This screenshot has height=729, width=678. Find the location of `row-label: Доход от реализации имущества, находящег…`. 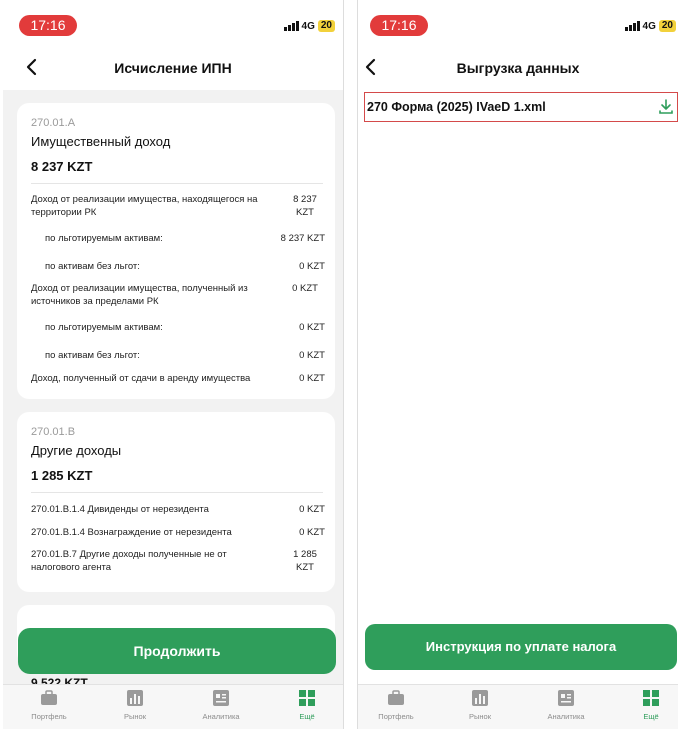

row-label: Доход от реализации имущества, находящег… is located at coordinates (144, 206).